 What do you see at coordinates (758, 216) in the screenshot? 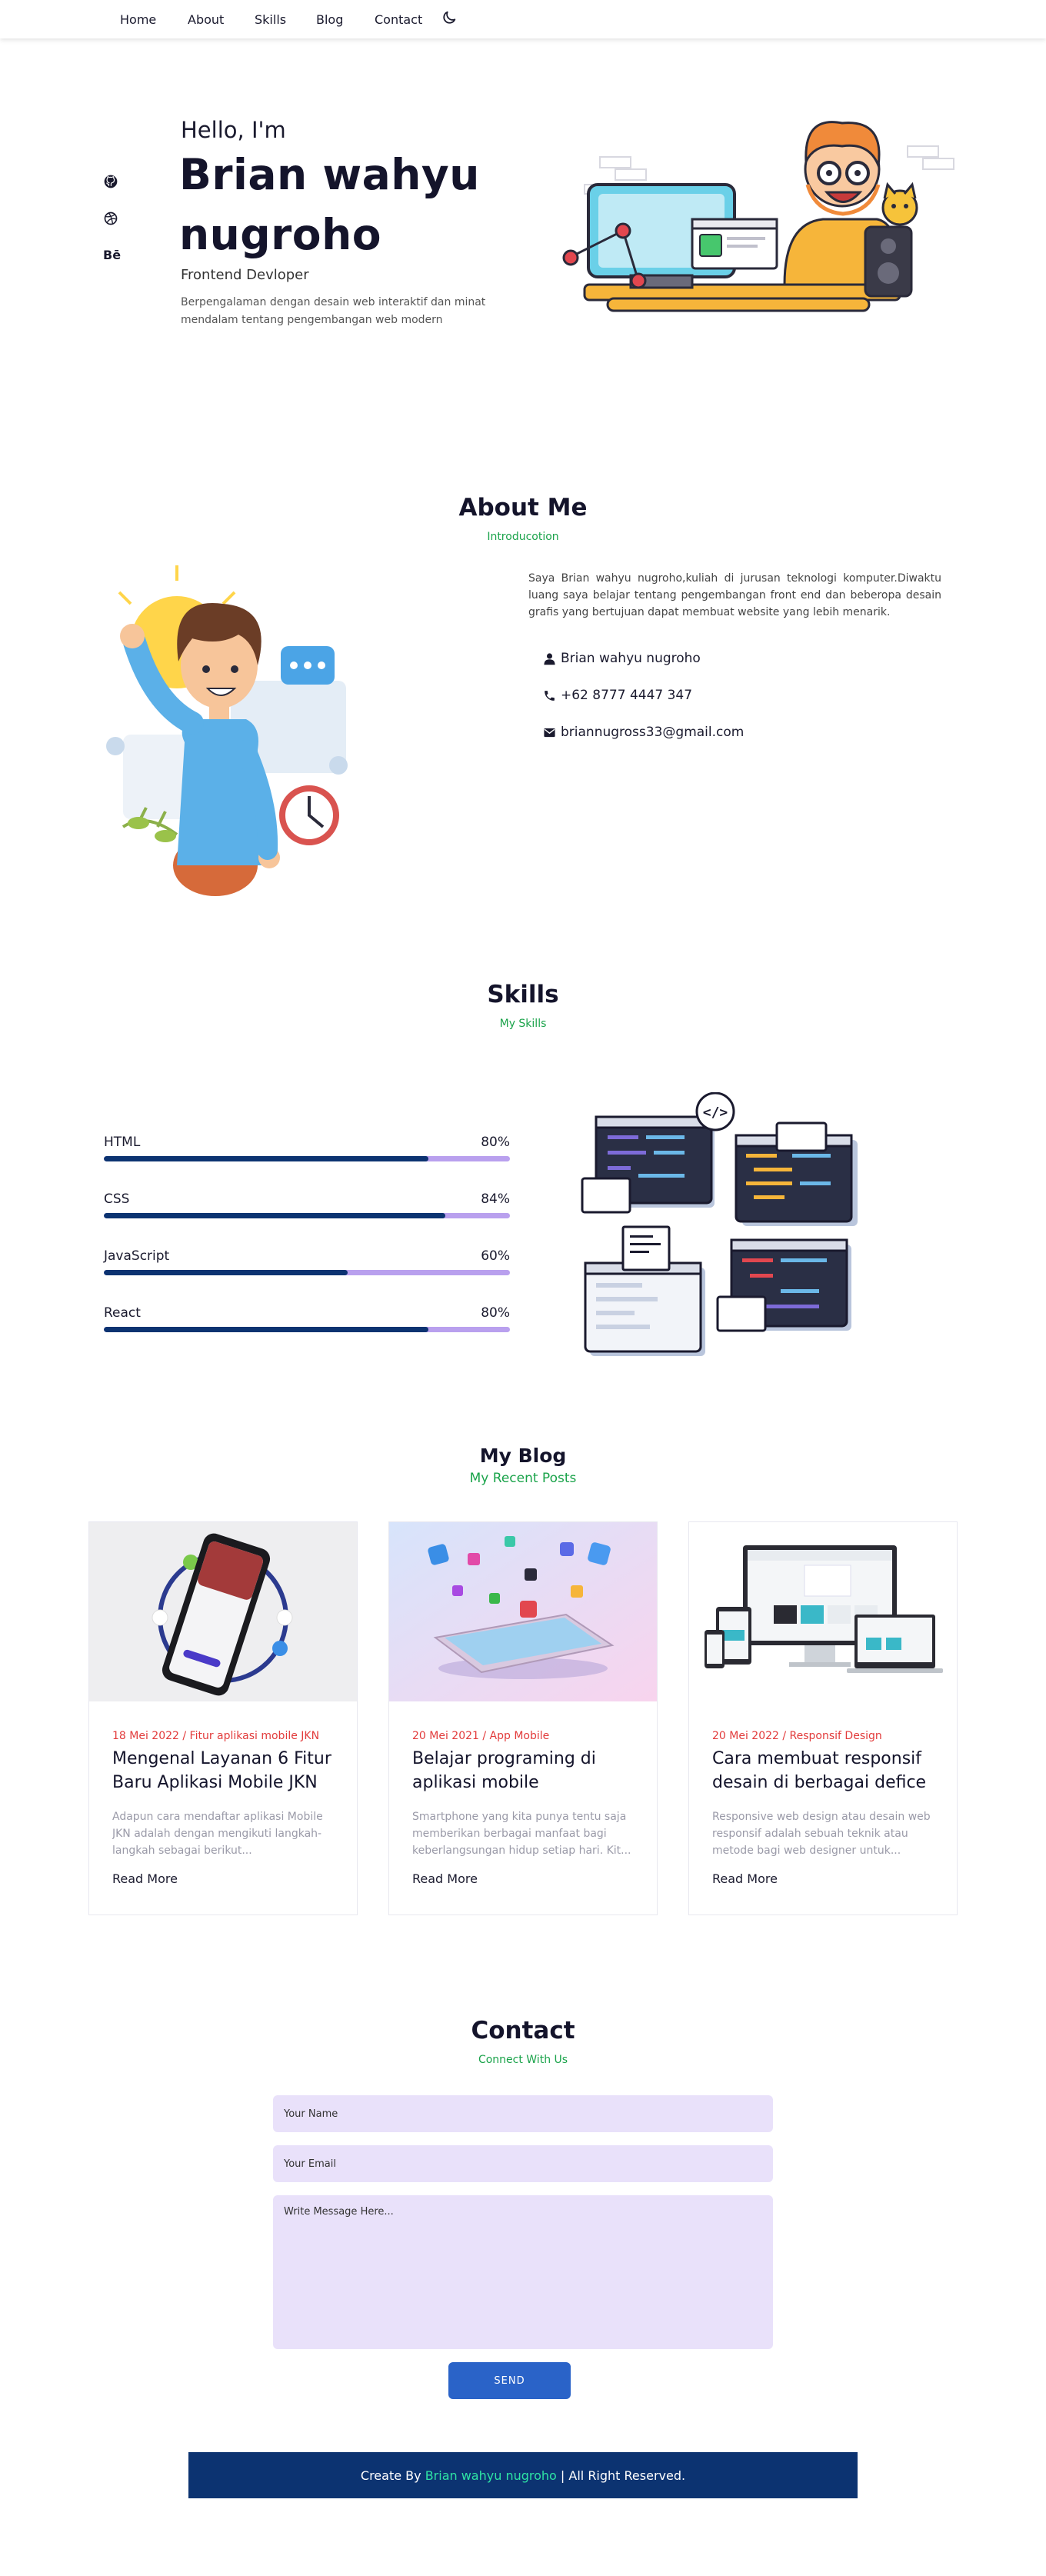
I see `developer-illustration` at bounding box center [758, 216].